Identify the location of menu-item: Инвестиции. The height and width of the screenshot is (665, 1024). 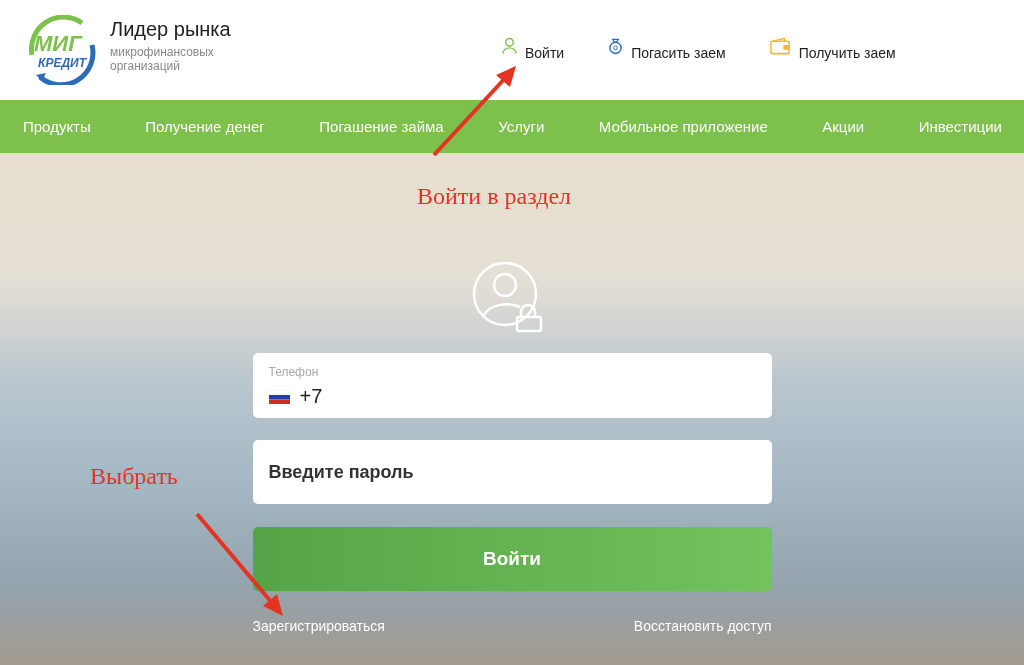
(960, 126).